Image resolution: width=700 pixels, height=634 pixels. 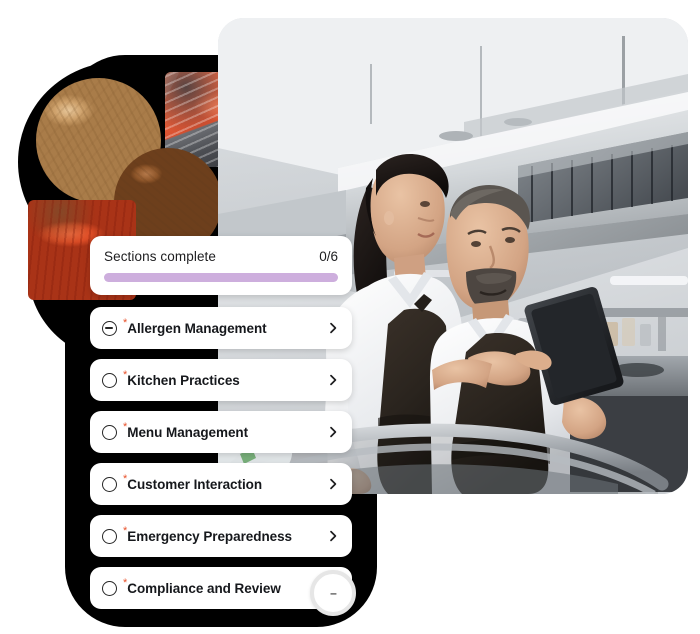 I want to click on section-label: Emergency Preparedness, so click(x=210, y=536).